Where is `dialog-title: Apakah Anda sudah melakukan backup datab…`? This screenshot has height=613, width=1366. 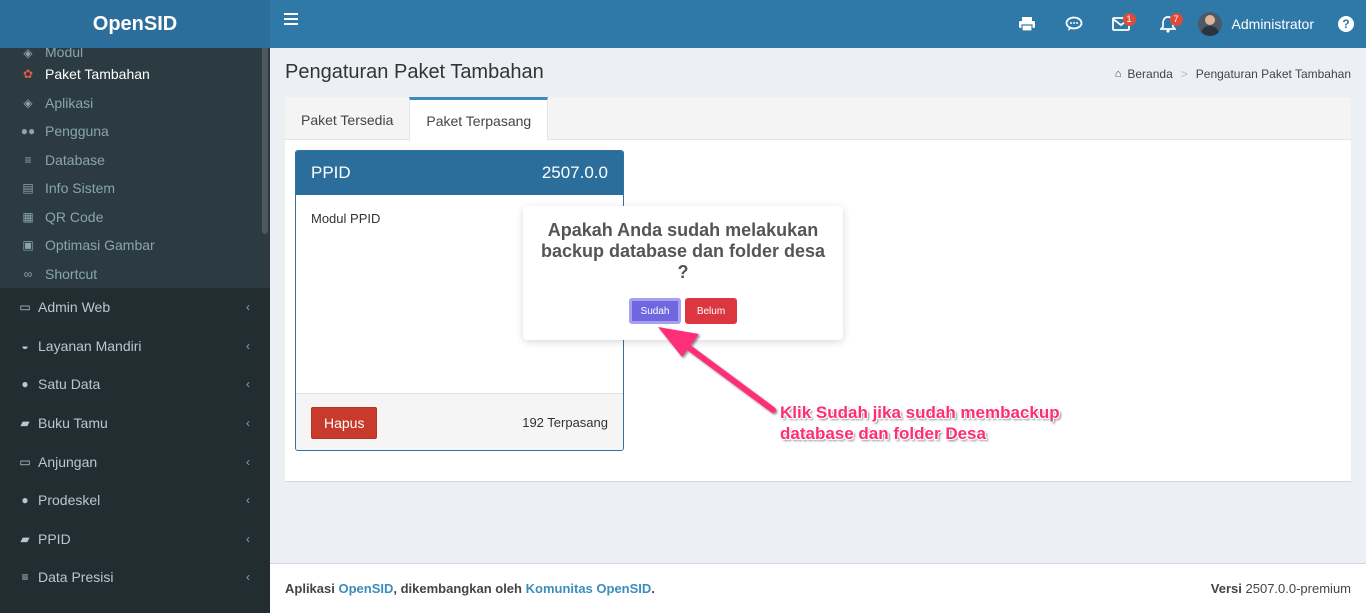
dialog-title: Apakah Anda sudah melakukan backup datab… is located at coordinates (683, 251).